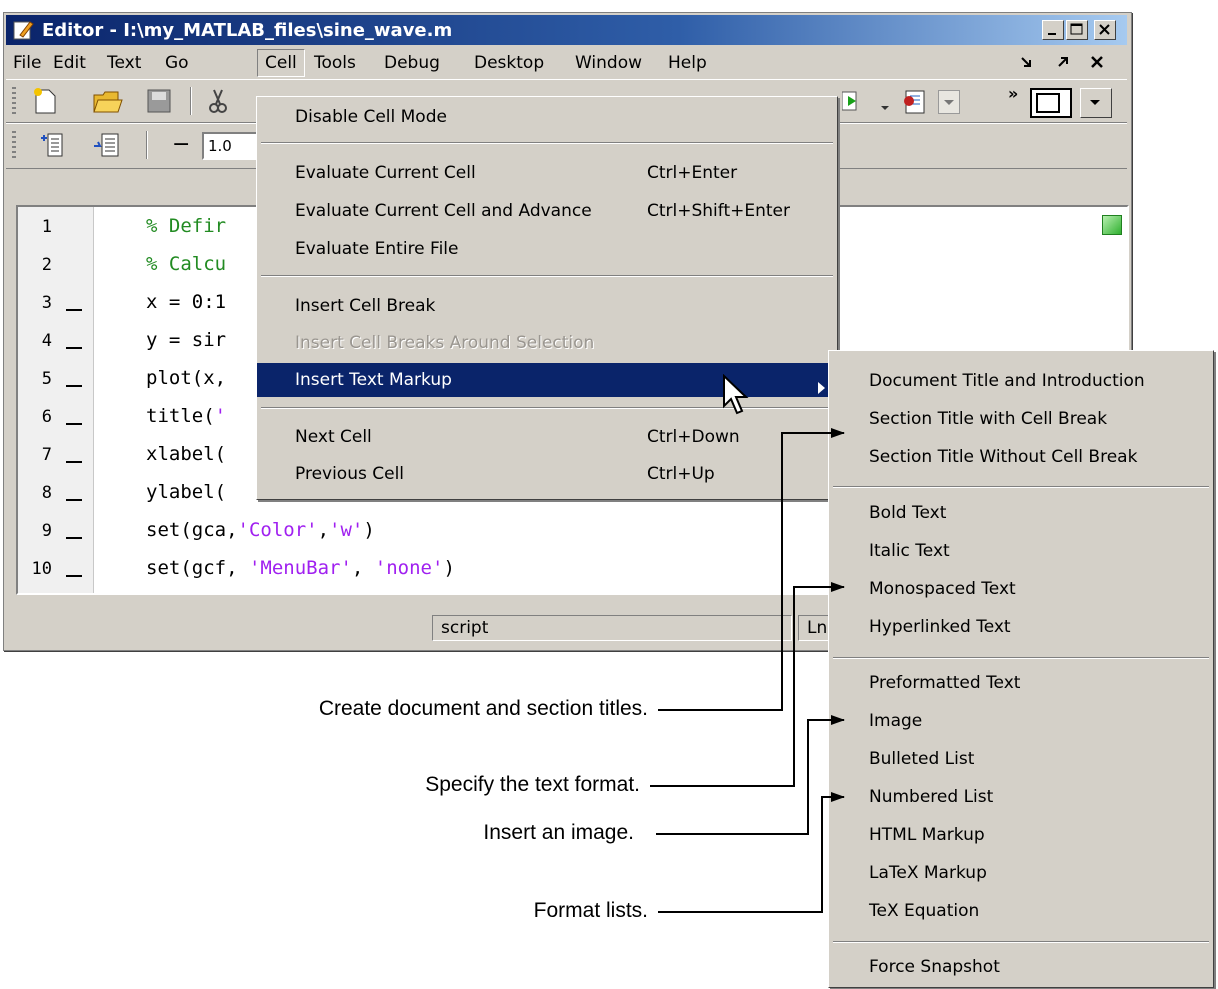 Image resolution: width=1218 pixels, height=989 pixels. What do you see at coordinates (750, 775) in the screenshot?
I see `leader-image` at bounding box center [750, 775].